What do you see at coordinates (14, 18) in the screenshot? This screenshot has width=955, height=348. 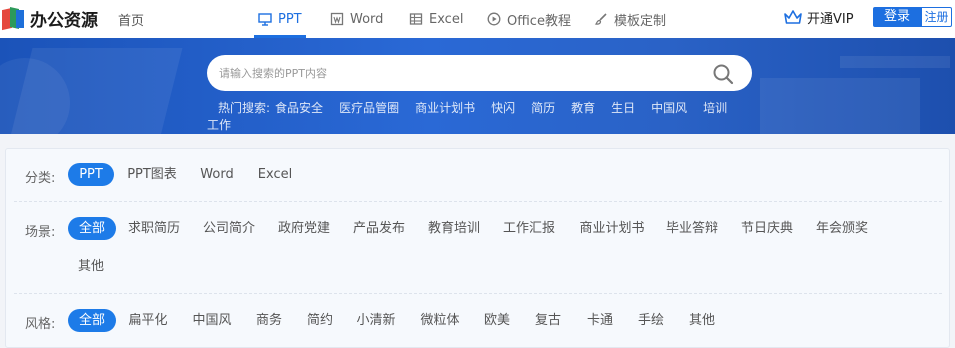 I see `books-logo-icon` at bounding box center [14, 18].